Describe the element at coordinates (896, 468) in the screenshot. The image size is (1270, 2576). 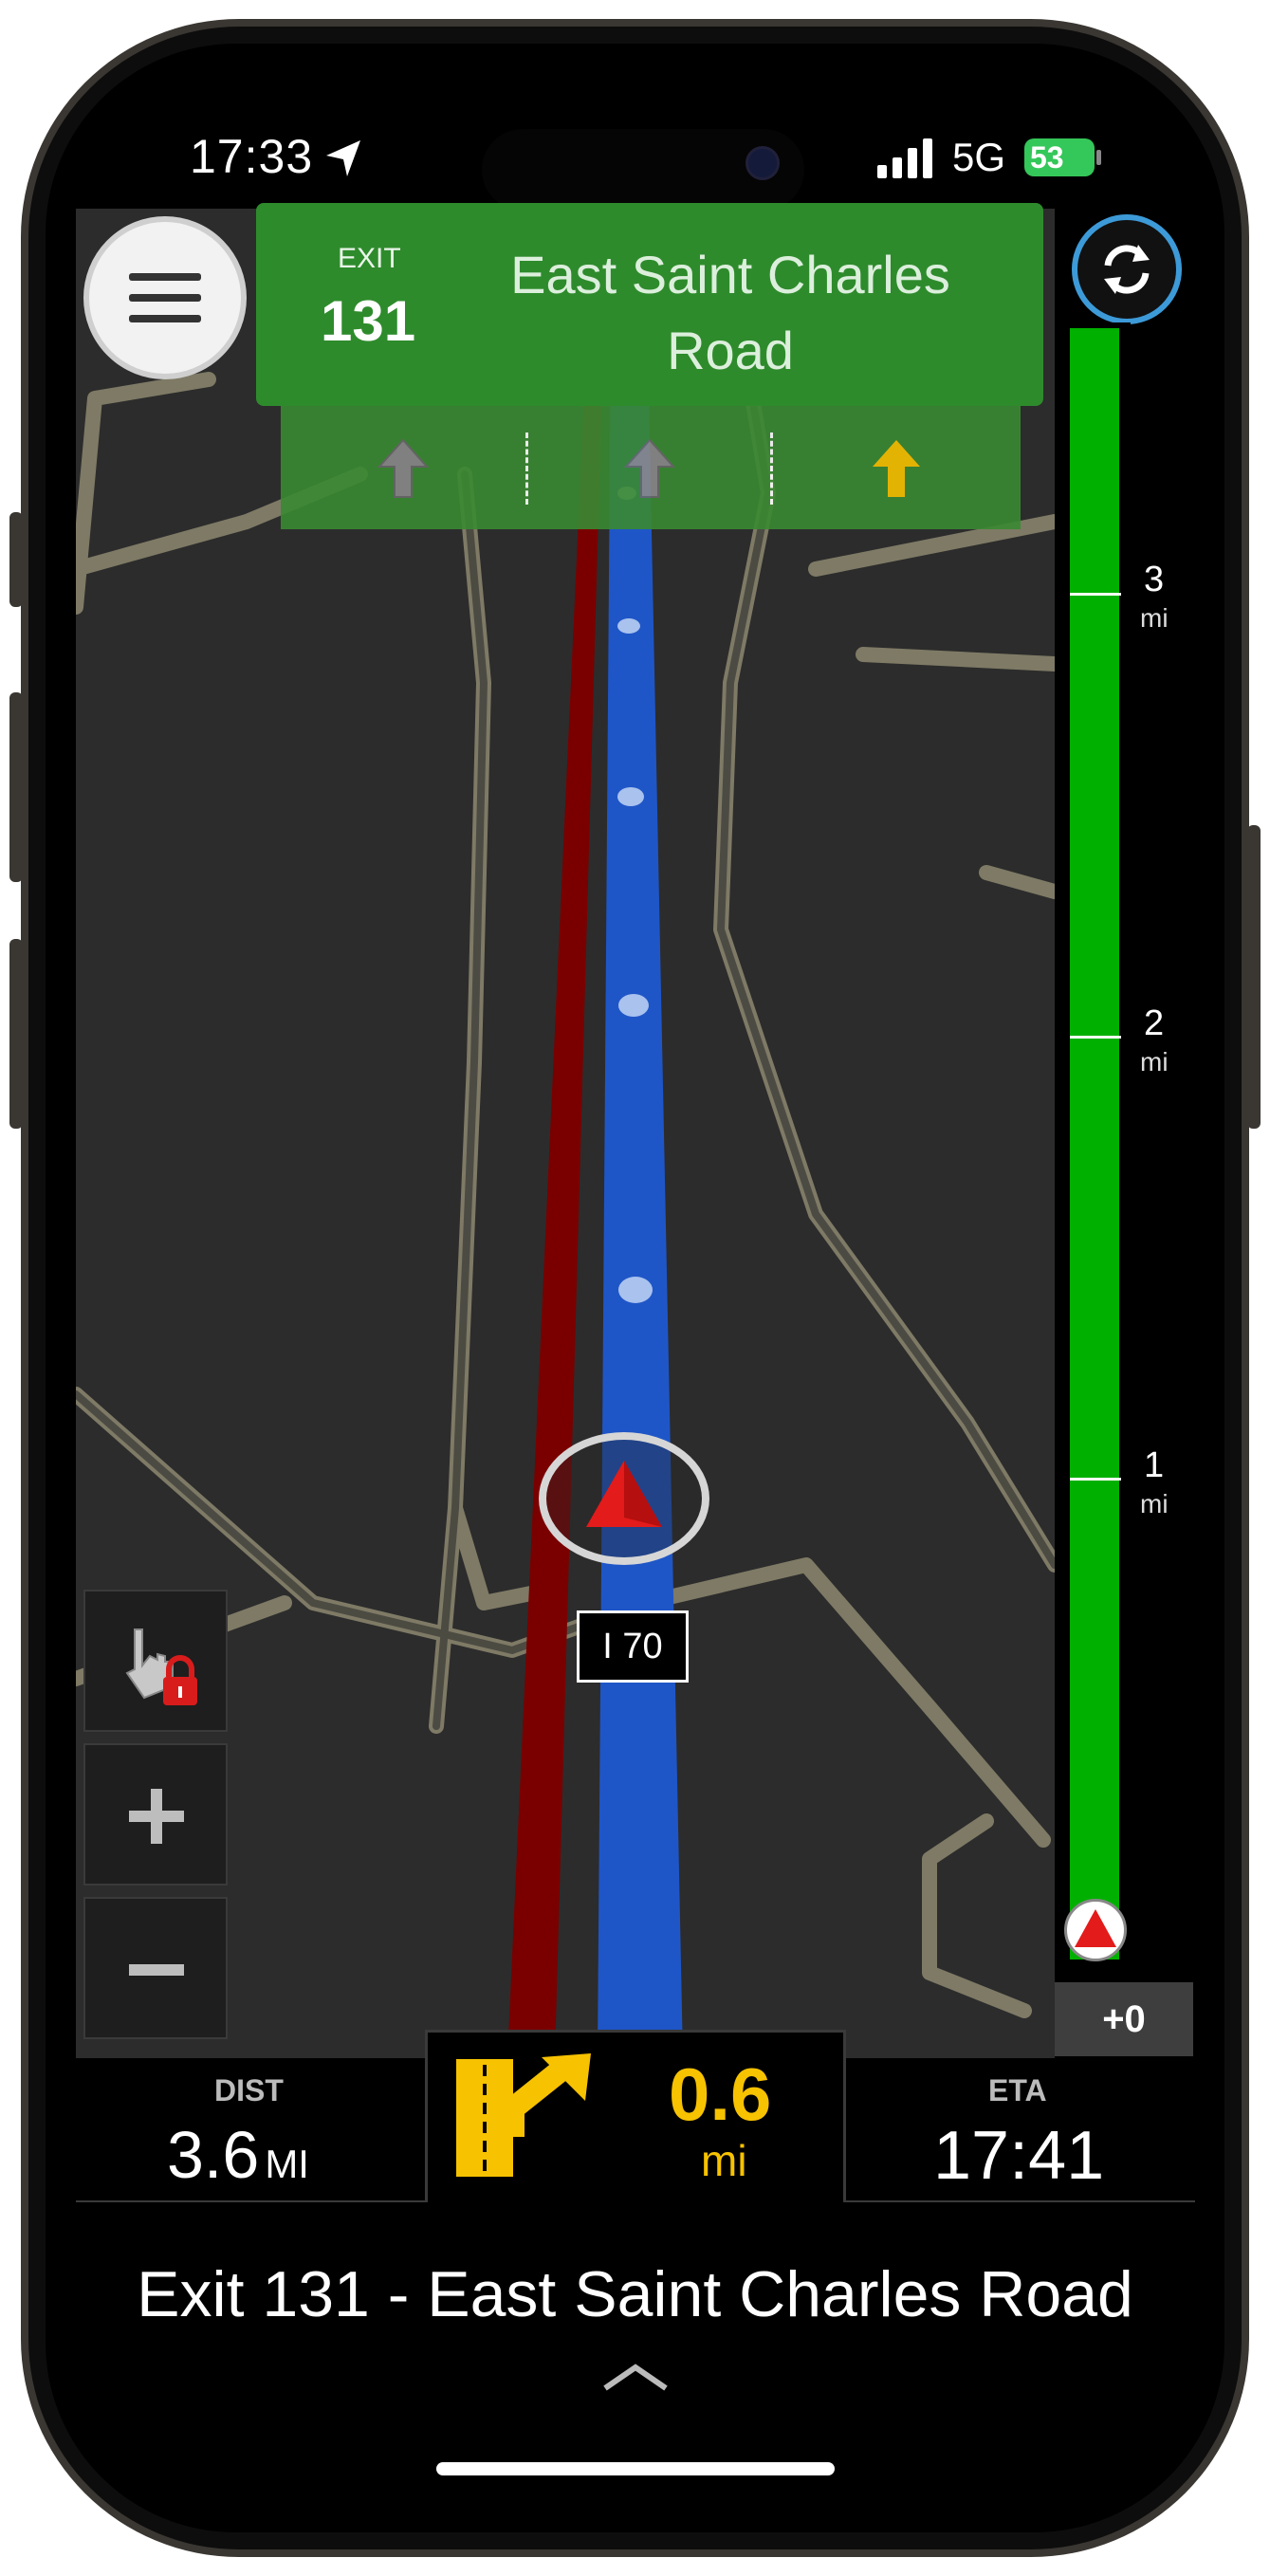
I see `lane-active-arrow-icon` at that location.